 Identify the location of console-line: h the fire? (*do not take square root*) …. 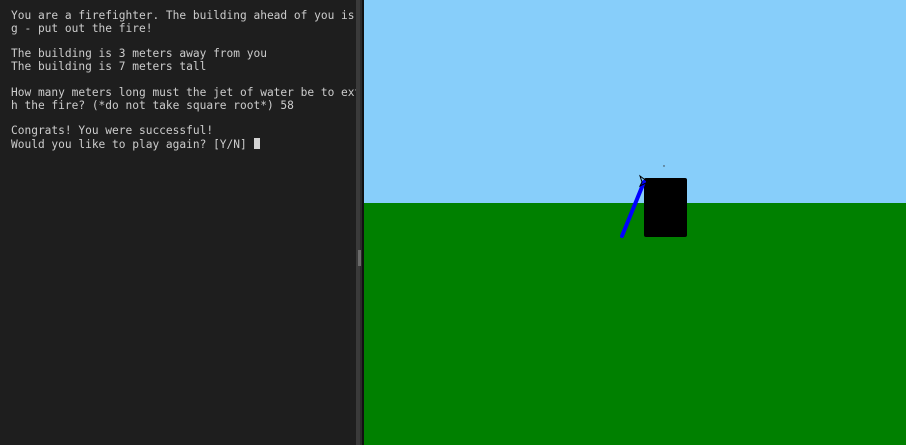
(152, 105).